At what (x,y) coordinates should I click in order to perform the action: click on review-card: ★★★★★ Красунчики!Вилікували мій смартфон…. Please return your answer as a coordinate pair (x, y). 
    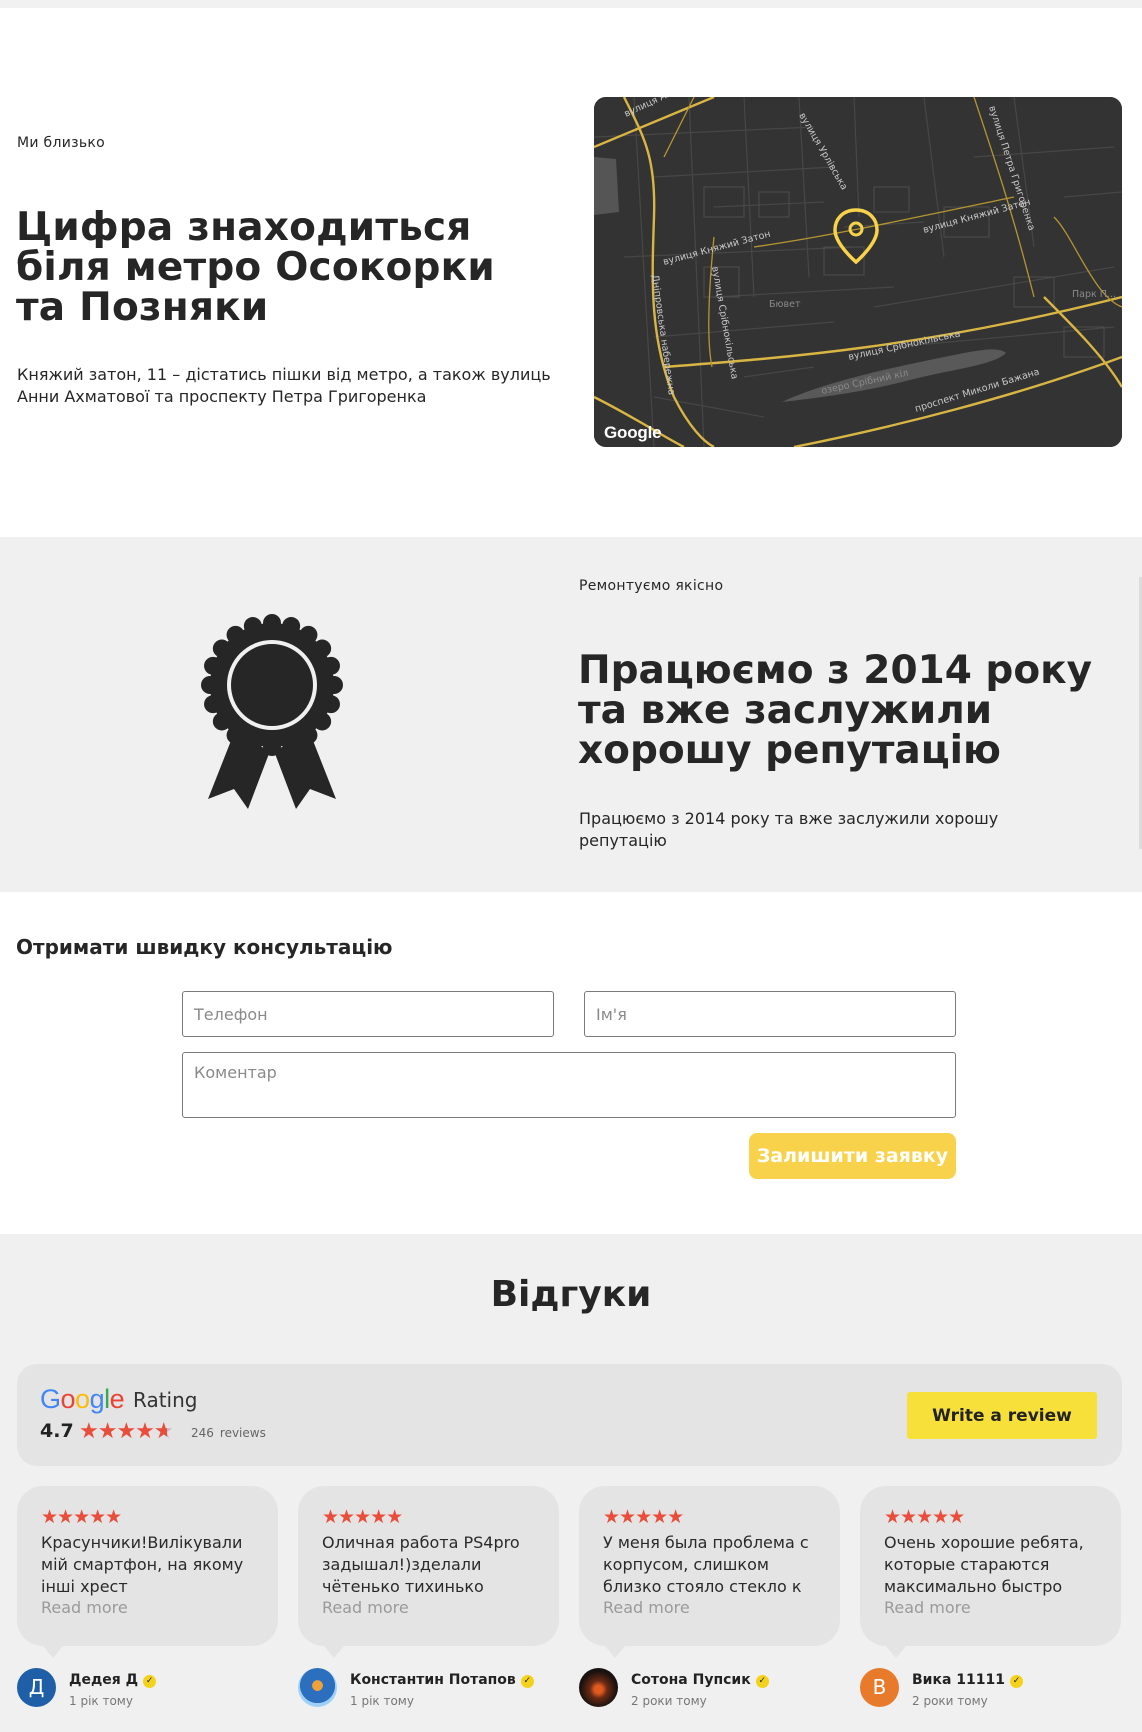
    Looking at the image, I should click on (147, 1572).